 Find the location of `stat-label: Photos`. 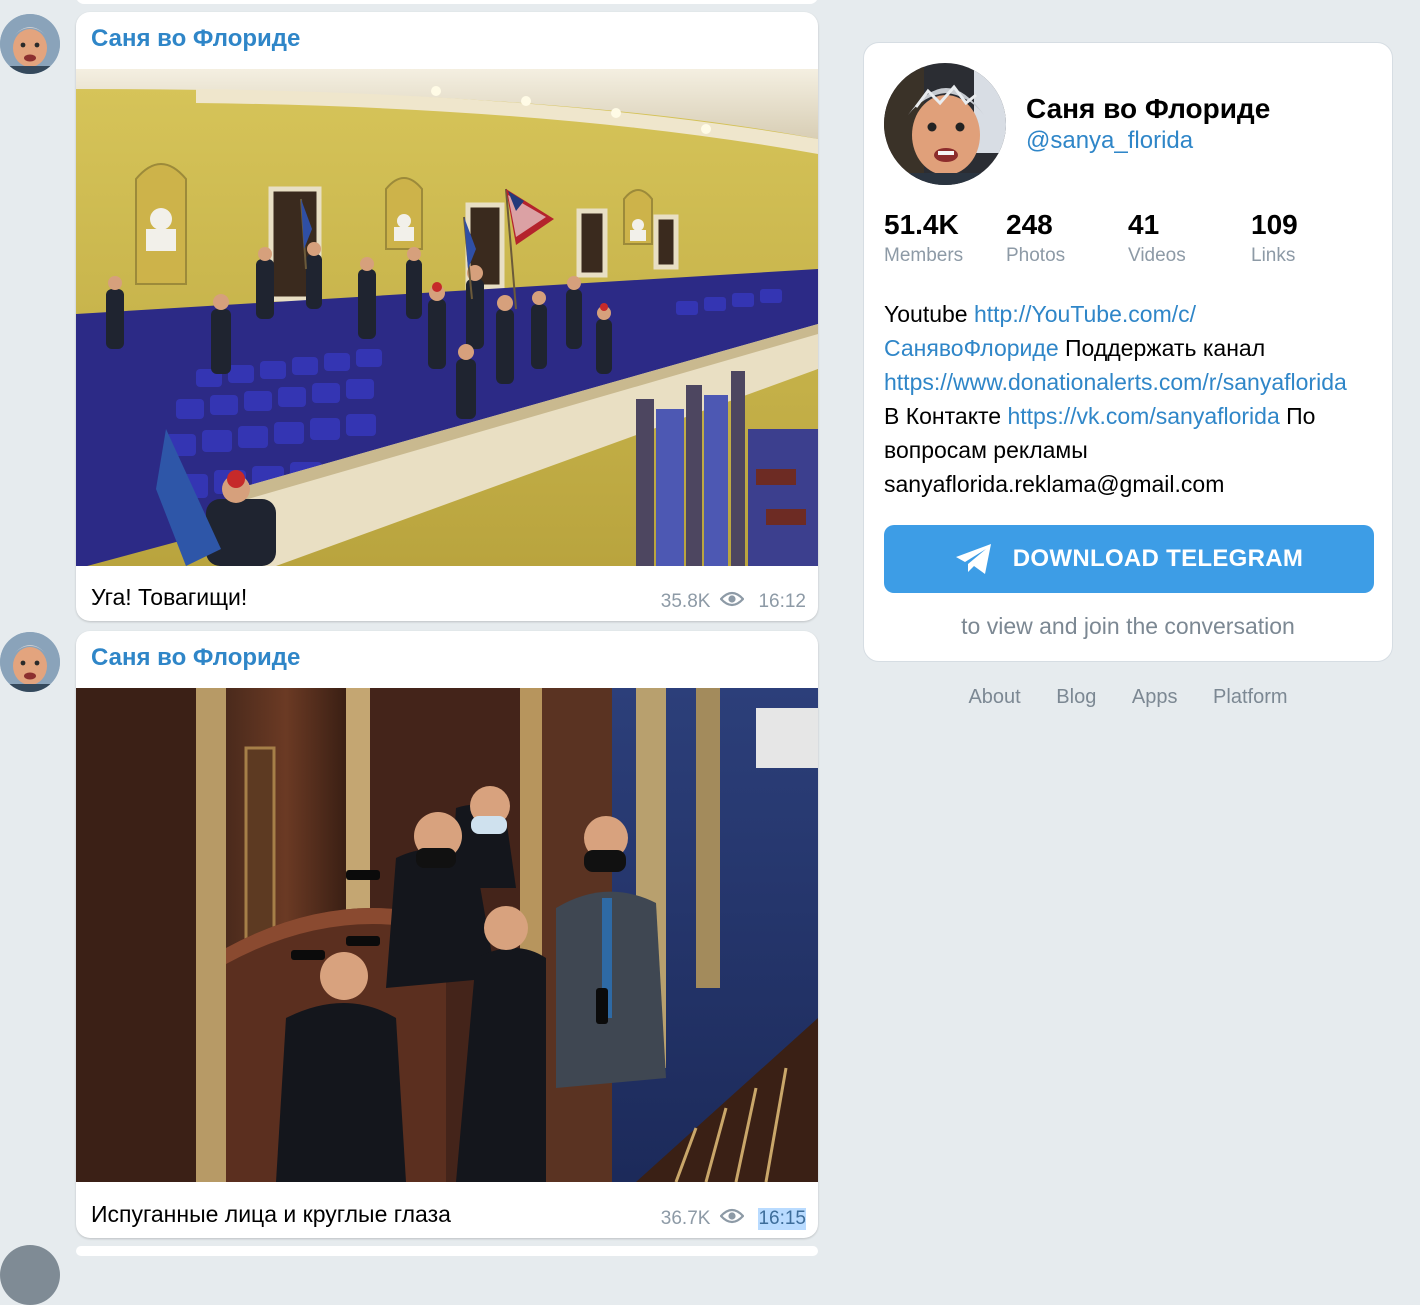

stat-label: Photos is located at coordinates (1036, 255).